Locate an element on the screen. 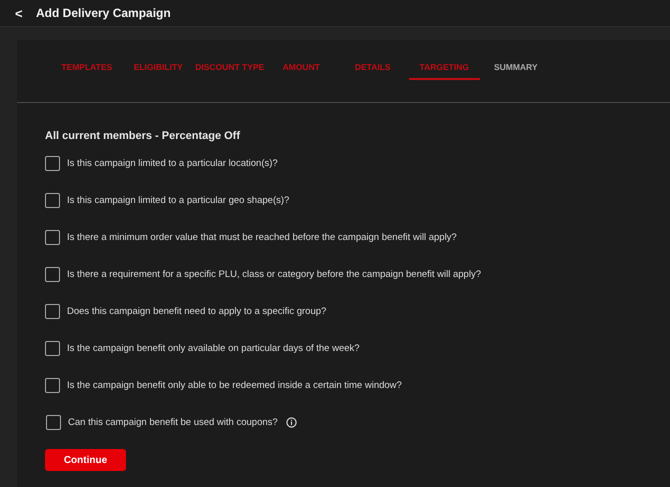 The width and height of the screenshot is (670, 487). step-tab: AMOUNT is located at coordinates (301, 70).